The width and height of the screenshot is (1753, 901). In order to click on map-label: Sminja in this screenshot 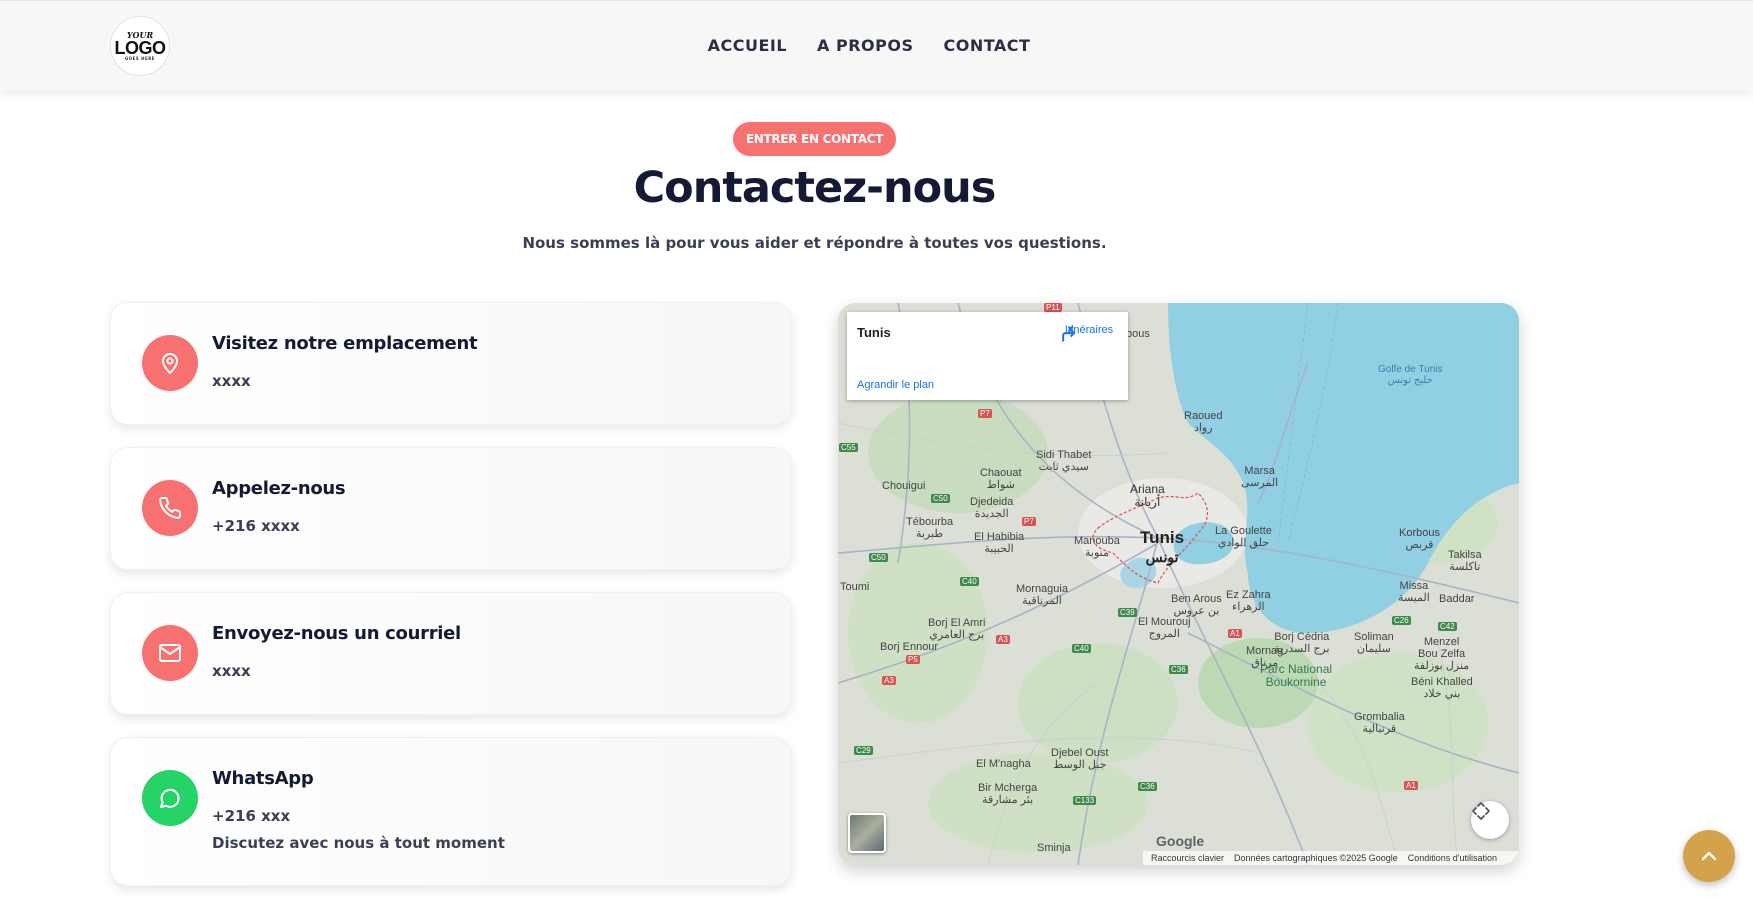, I will do `click(1054, 848)`.